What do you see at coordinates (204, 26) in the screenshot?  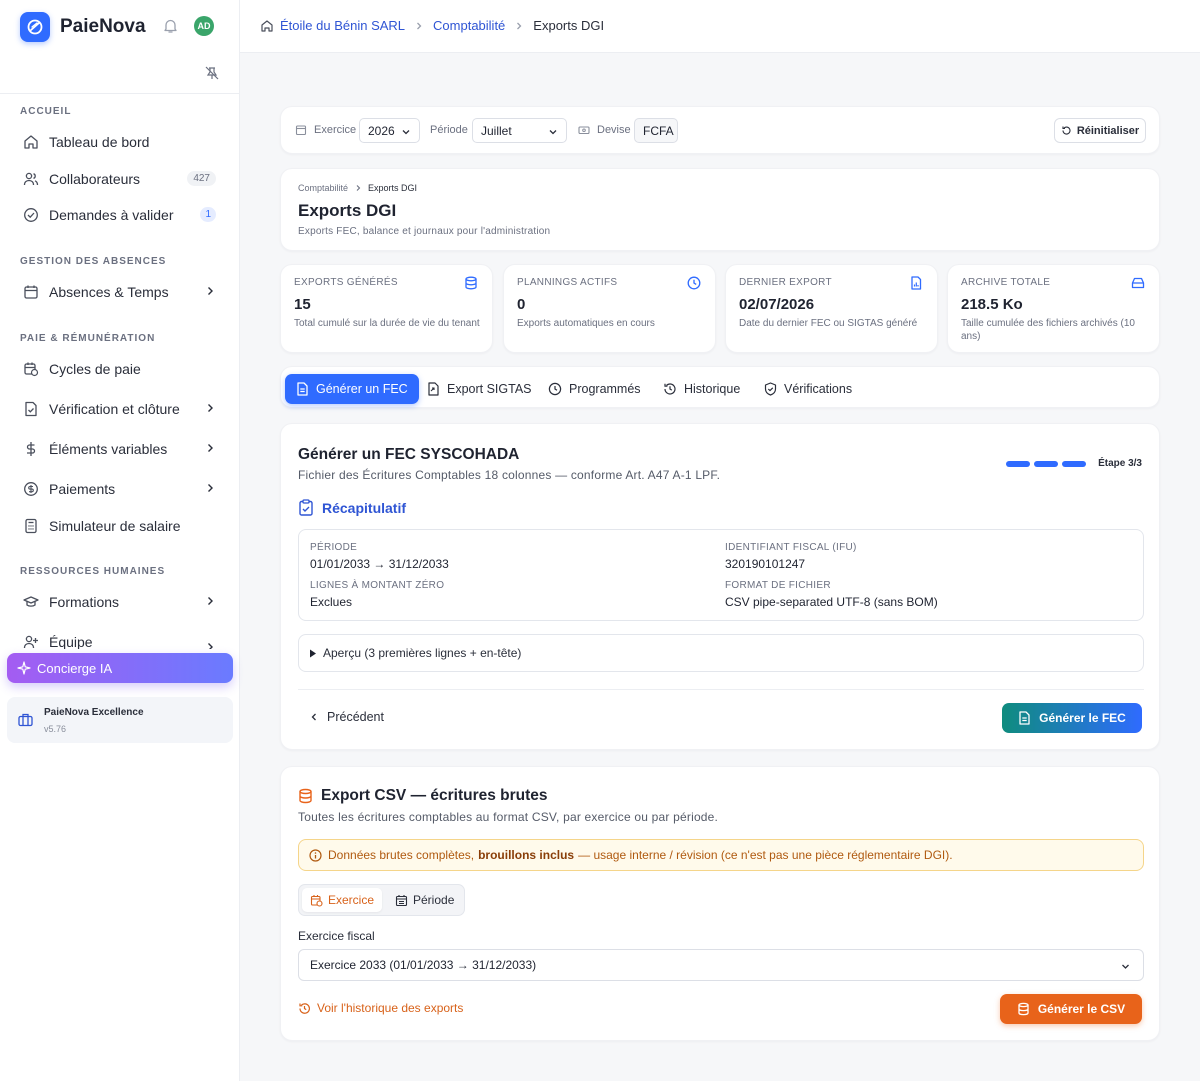 I see `avatar: AD` at bounding box center [204, 26].